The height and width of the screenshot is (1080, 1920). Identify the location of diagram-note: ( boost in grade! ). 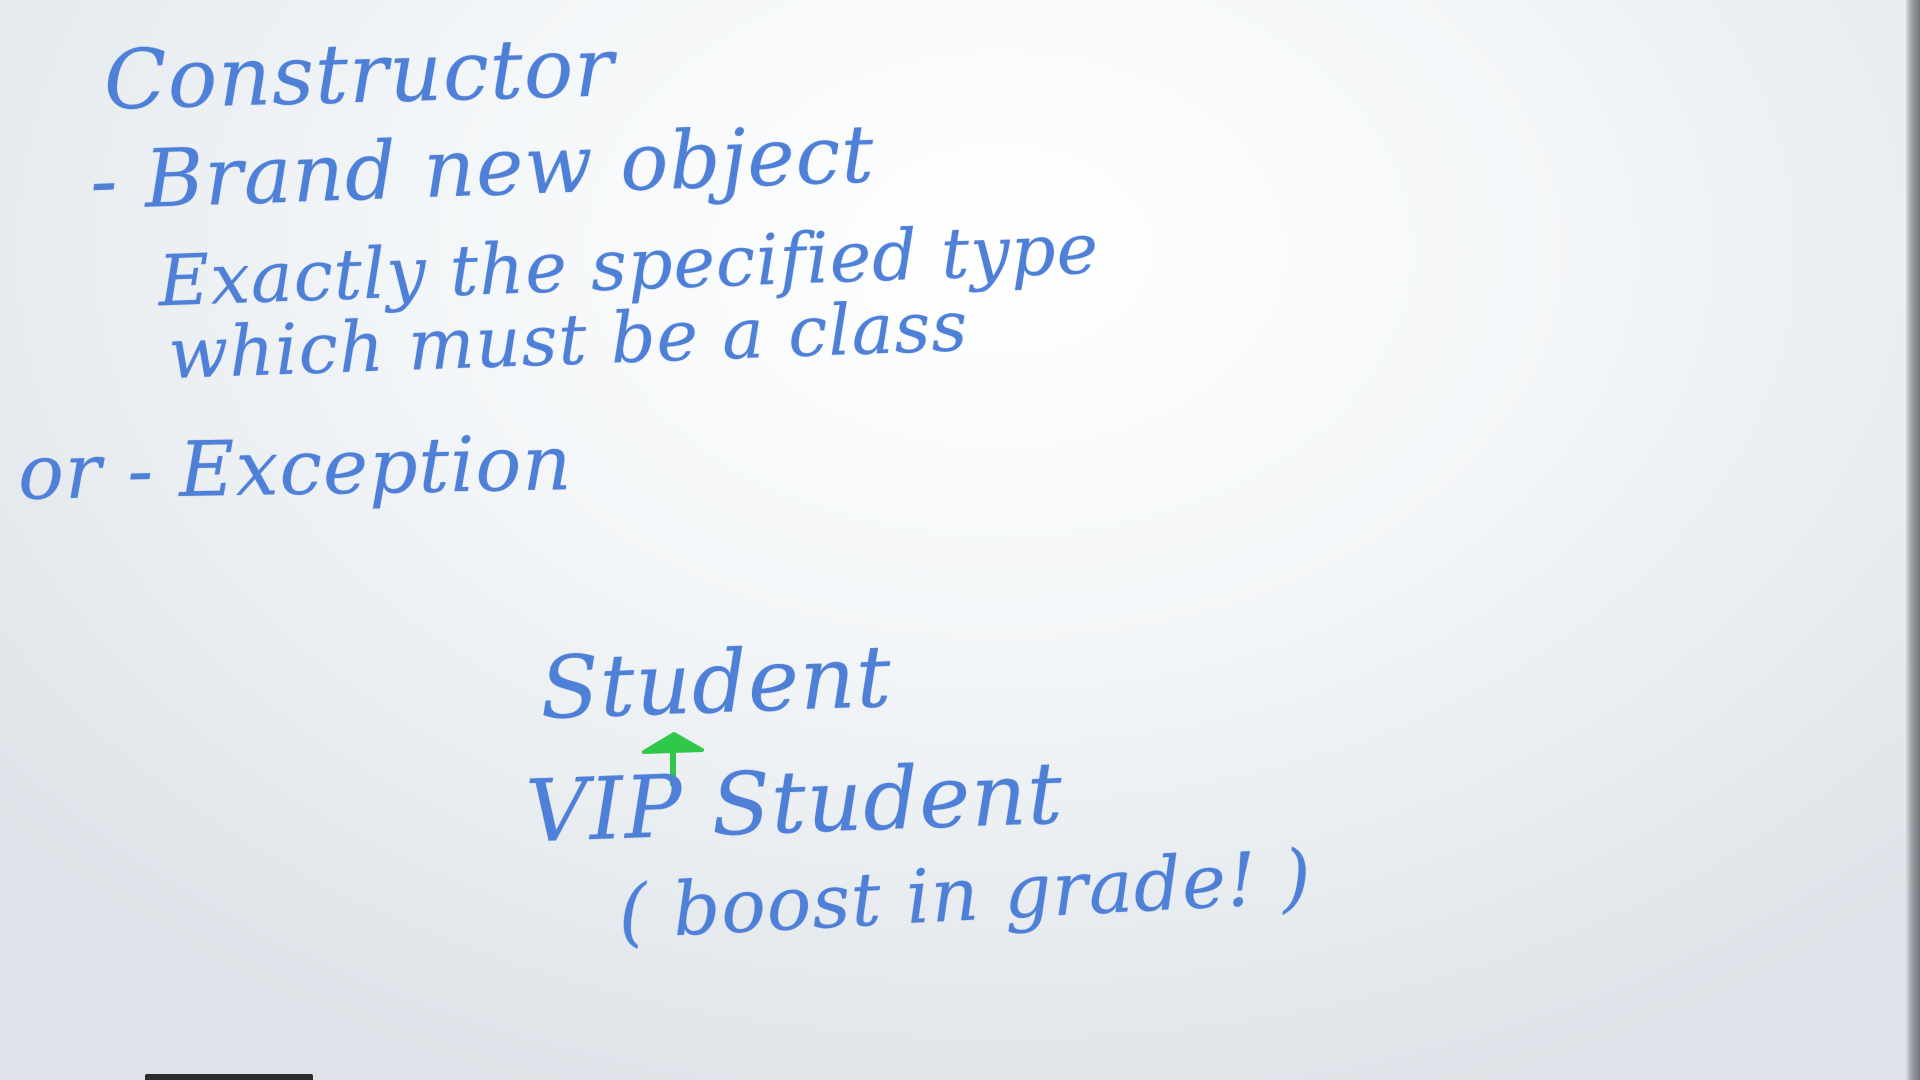
(965, 895).